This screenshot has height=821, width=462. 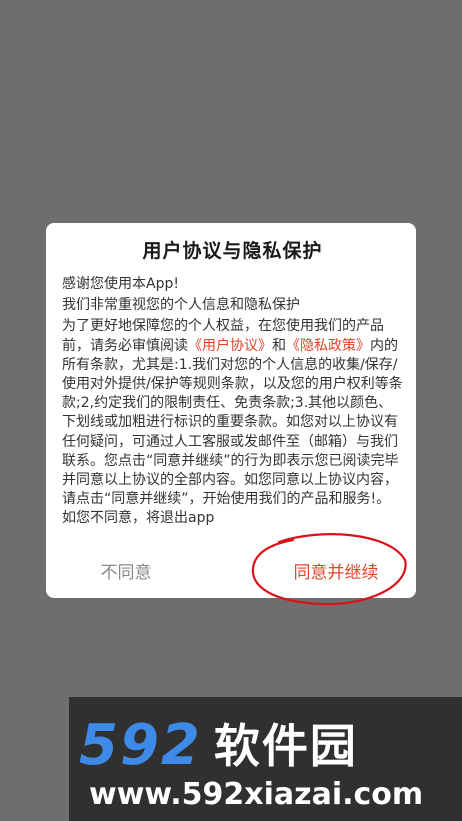 I want to click on watermark-name: 软件园, so click(x=285, y=746).